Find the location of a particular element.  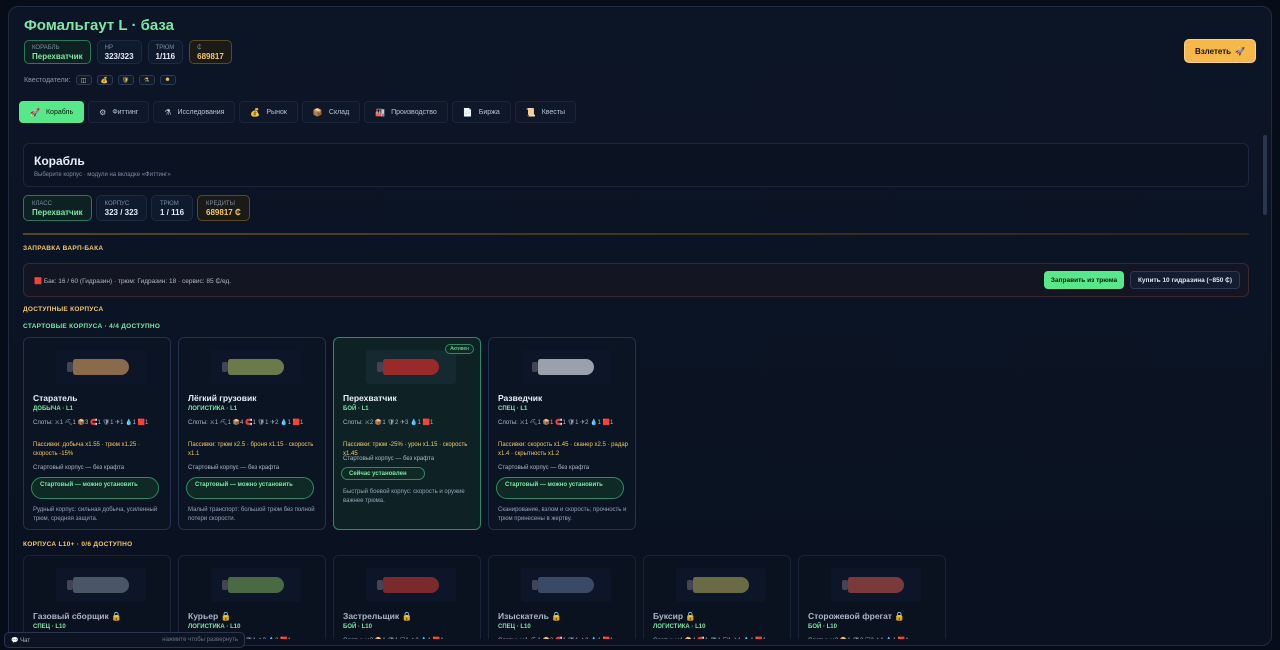

tab-2: ⚙ Фиттинг is located at coordinates (119, 112).